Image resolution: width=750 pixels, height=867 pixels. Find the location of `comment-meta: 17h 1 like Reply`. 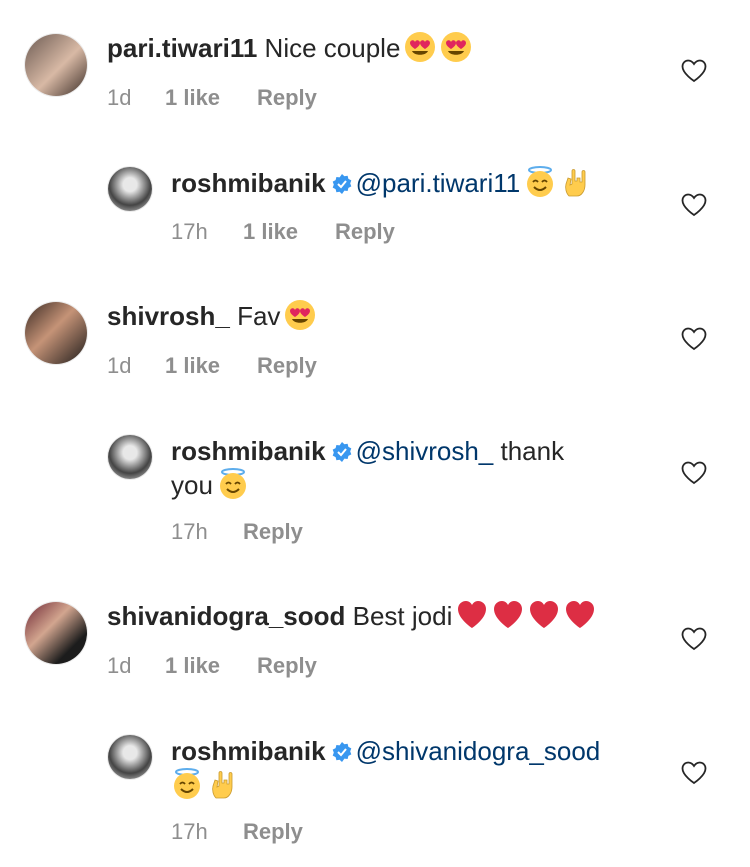

comment-meta: 17h 1 like Reply is located at coordinates (283, 232).